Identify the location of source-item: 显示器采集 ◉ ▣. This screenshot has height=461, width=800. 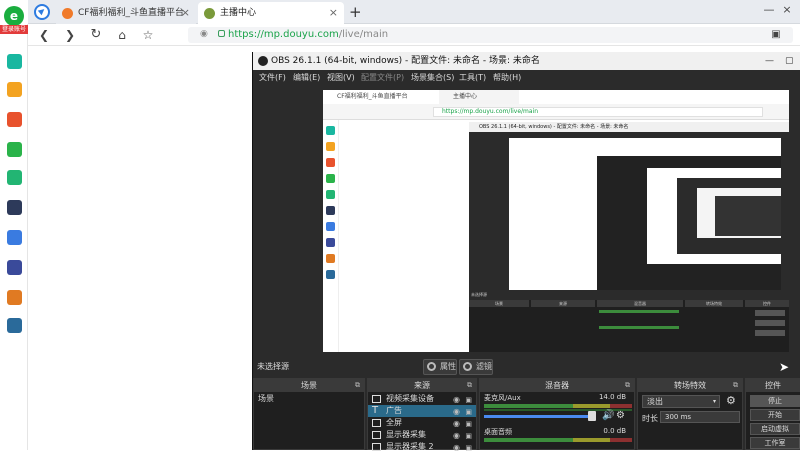
(422, 435).